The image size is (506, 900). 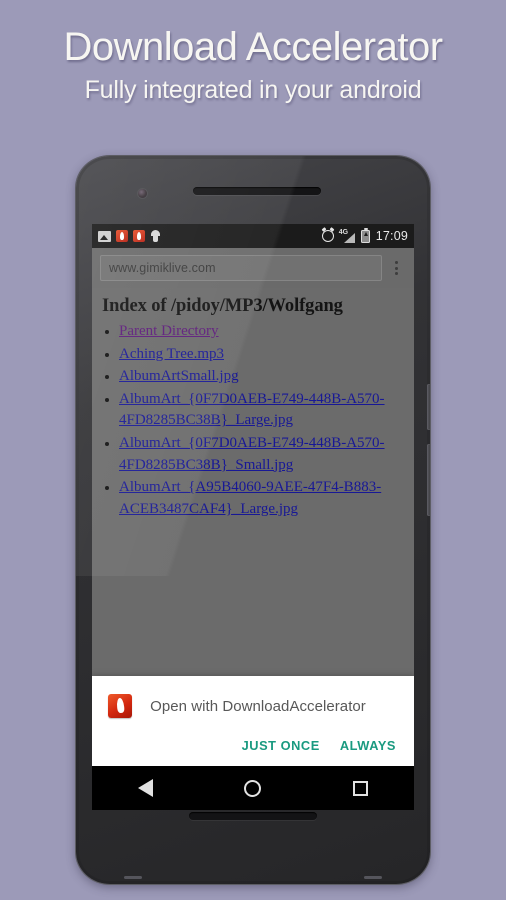 What do you see at coordinates (210, 236) in the screenshot?
I see `status-bar-notifications` at bounding box center [210, 236].